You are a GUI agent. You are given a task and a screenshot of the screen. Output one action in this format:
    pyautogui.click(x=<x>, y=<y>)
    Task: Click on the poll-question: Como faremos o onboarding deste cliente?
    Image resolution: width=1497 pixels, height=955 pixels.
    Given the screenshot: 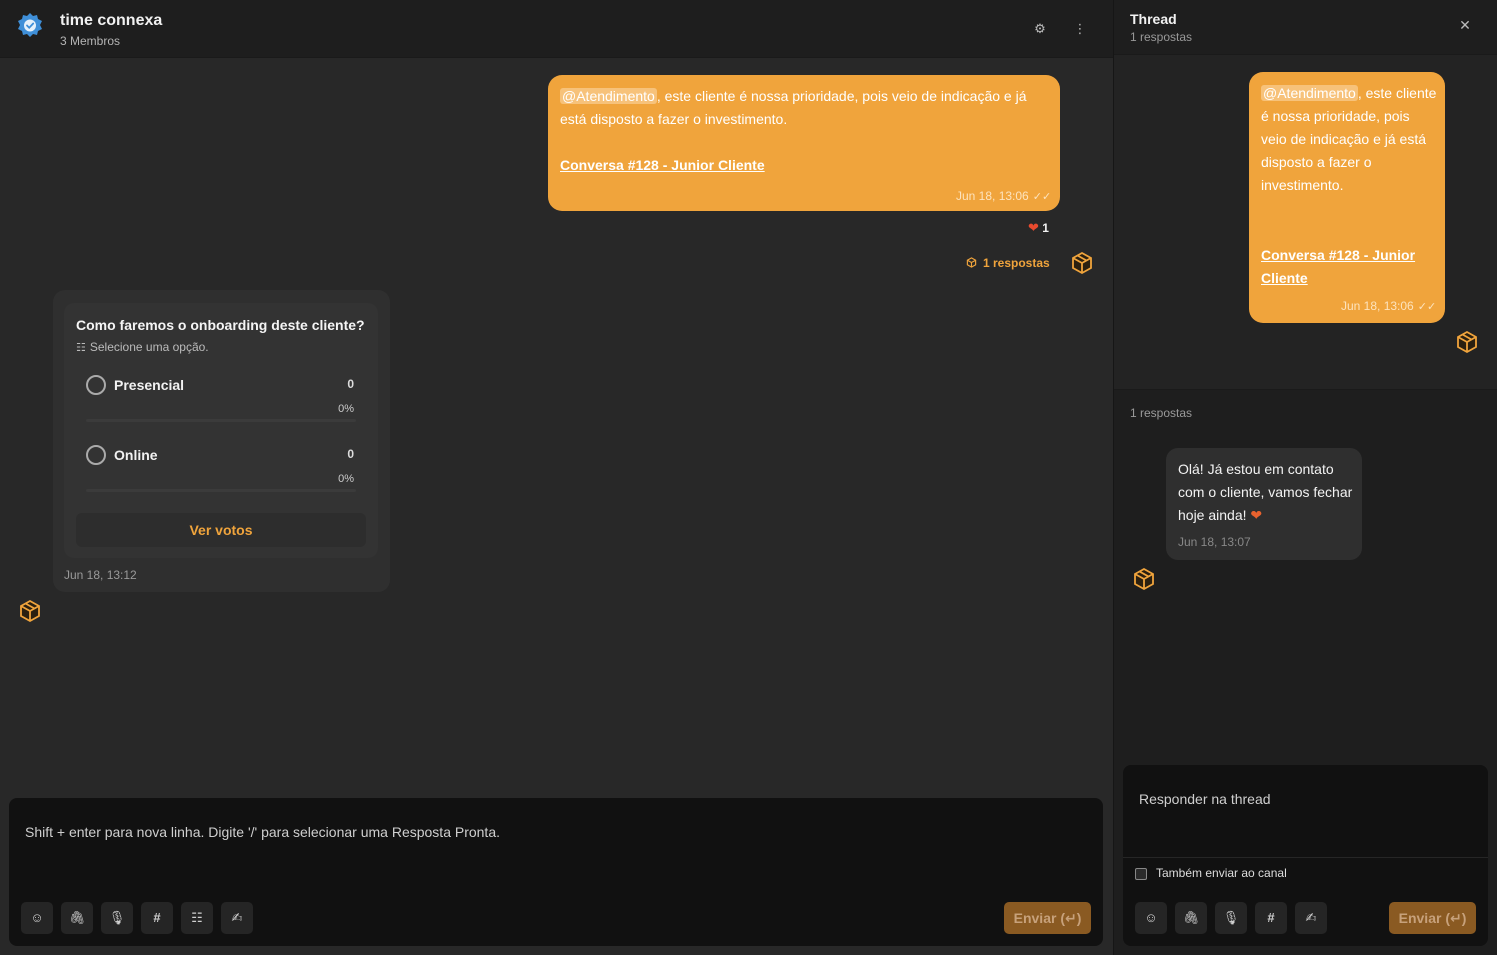 What is the action you would take?
    pyautogui.click(x=220, y=325)
    